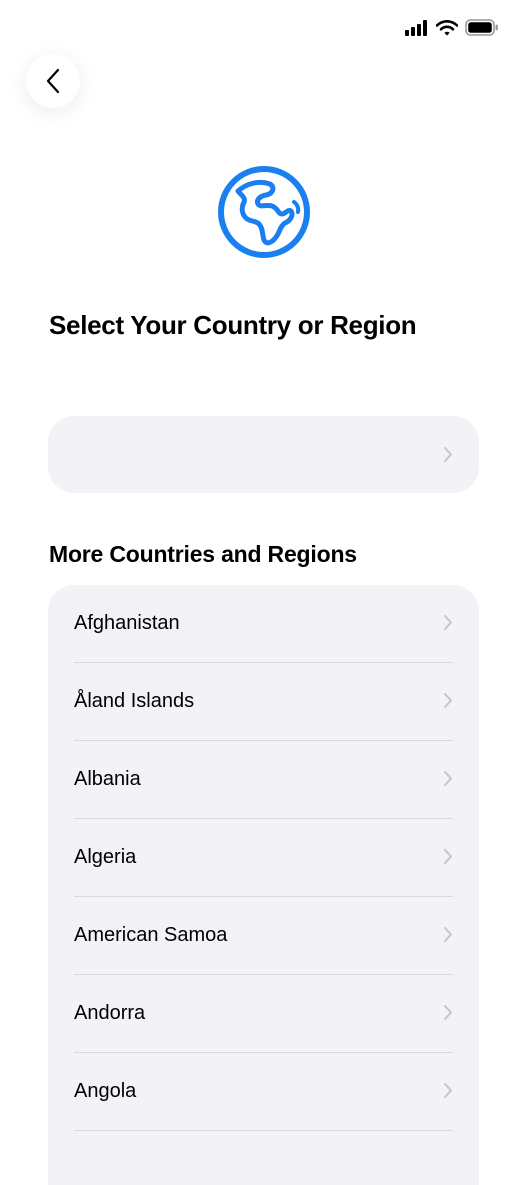  What do you see at coordinates (263, 1014) in the screenshot?
I see `country-row-andorra: Andorra` at bounding box center [263, 1014].